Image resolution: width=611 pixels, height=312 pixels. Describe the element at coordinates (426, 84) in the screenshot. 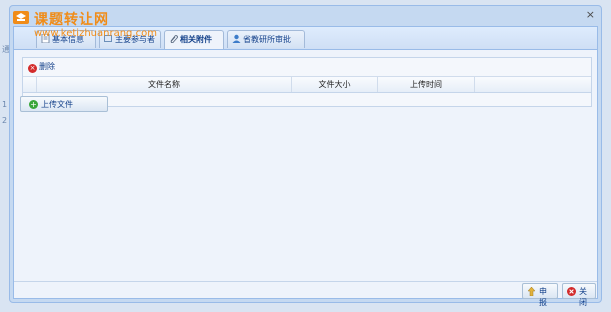

I see `column-upload-time: 上传时间` at that location.